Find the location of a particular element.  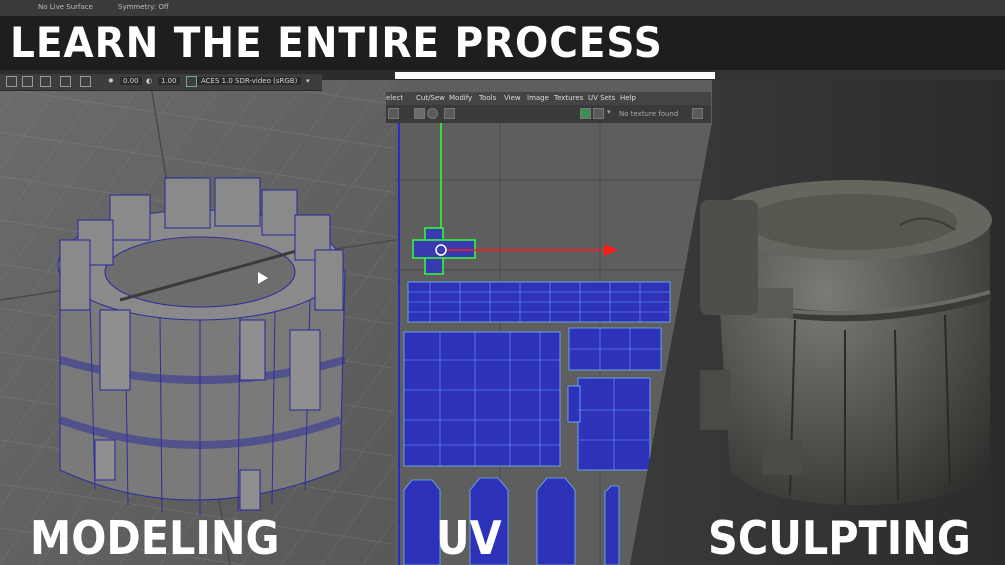

color-management-icon is located at coordinates (191, 81).